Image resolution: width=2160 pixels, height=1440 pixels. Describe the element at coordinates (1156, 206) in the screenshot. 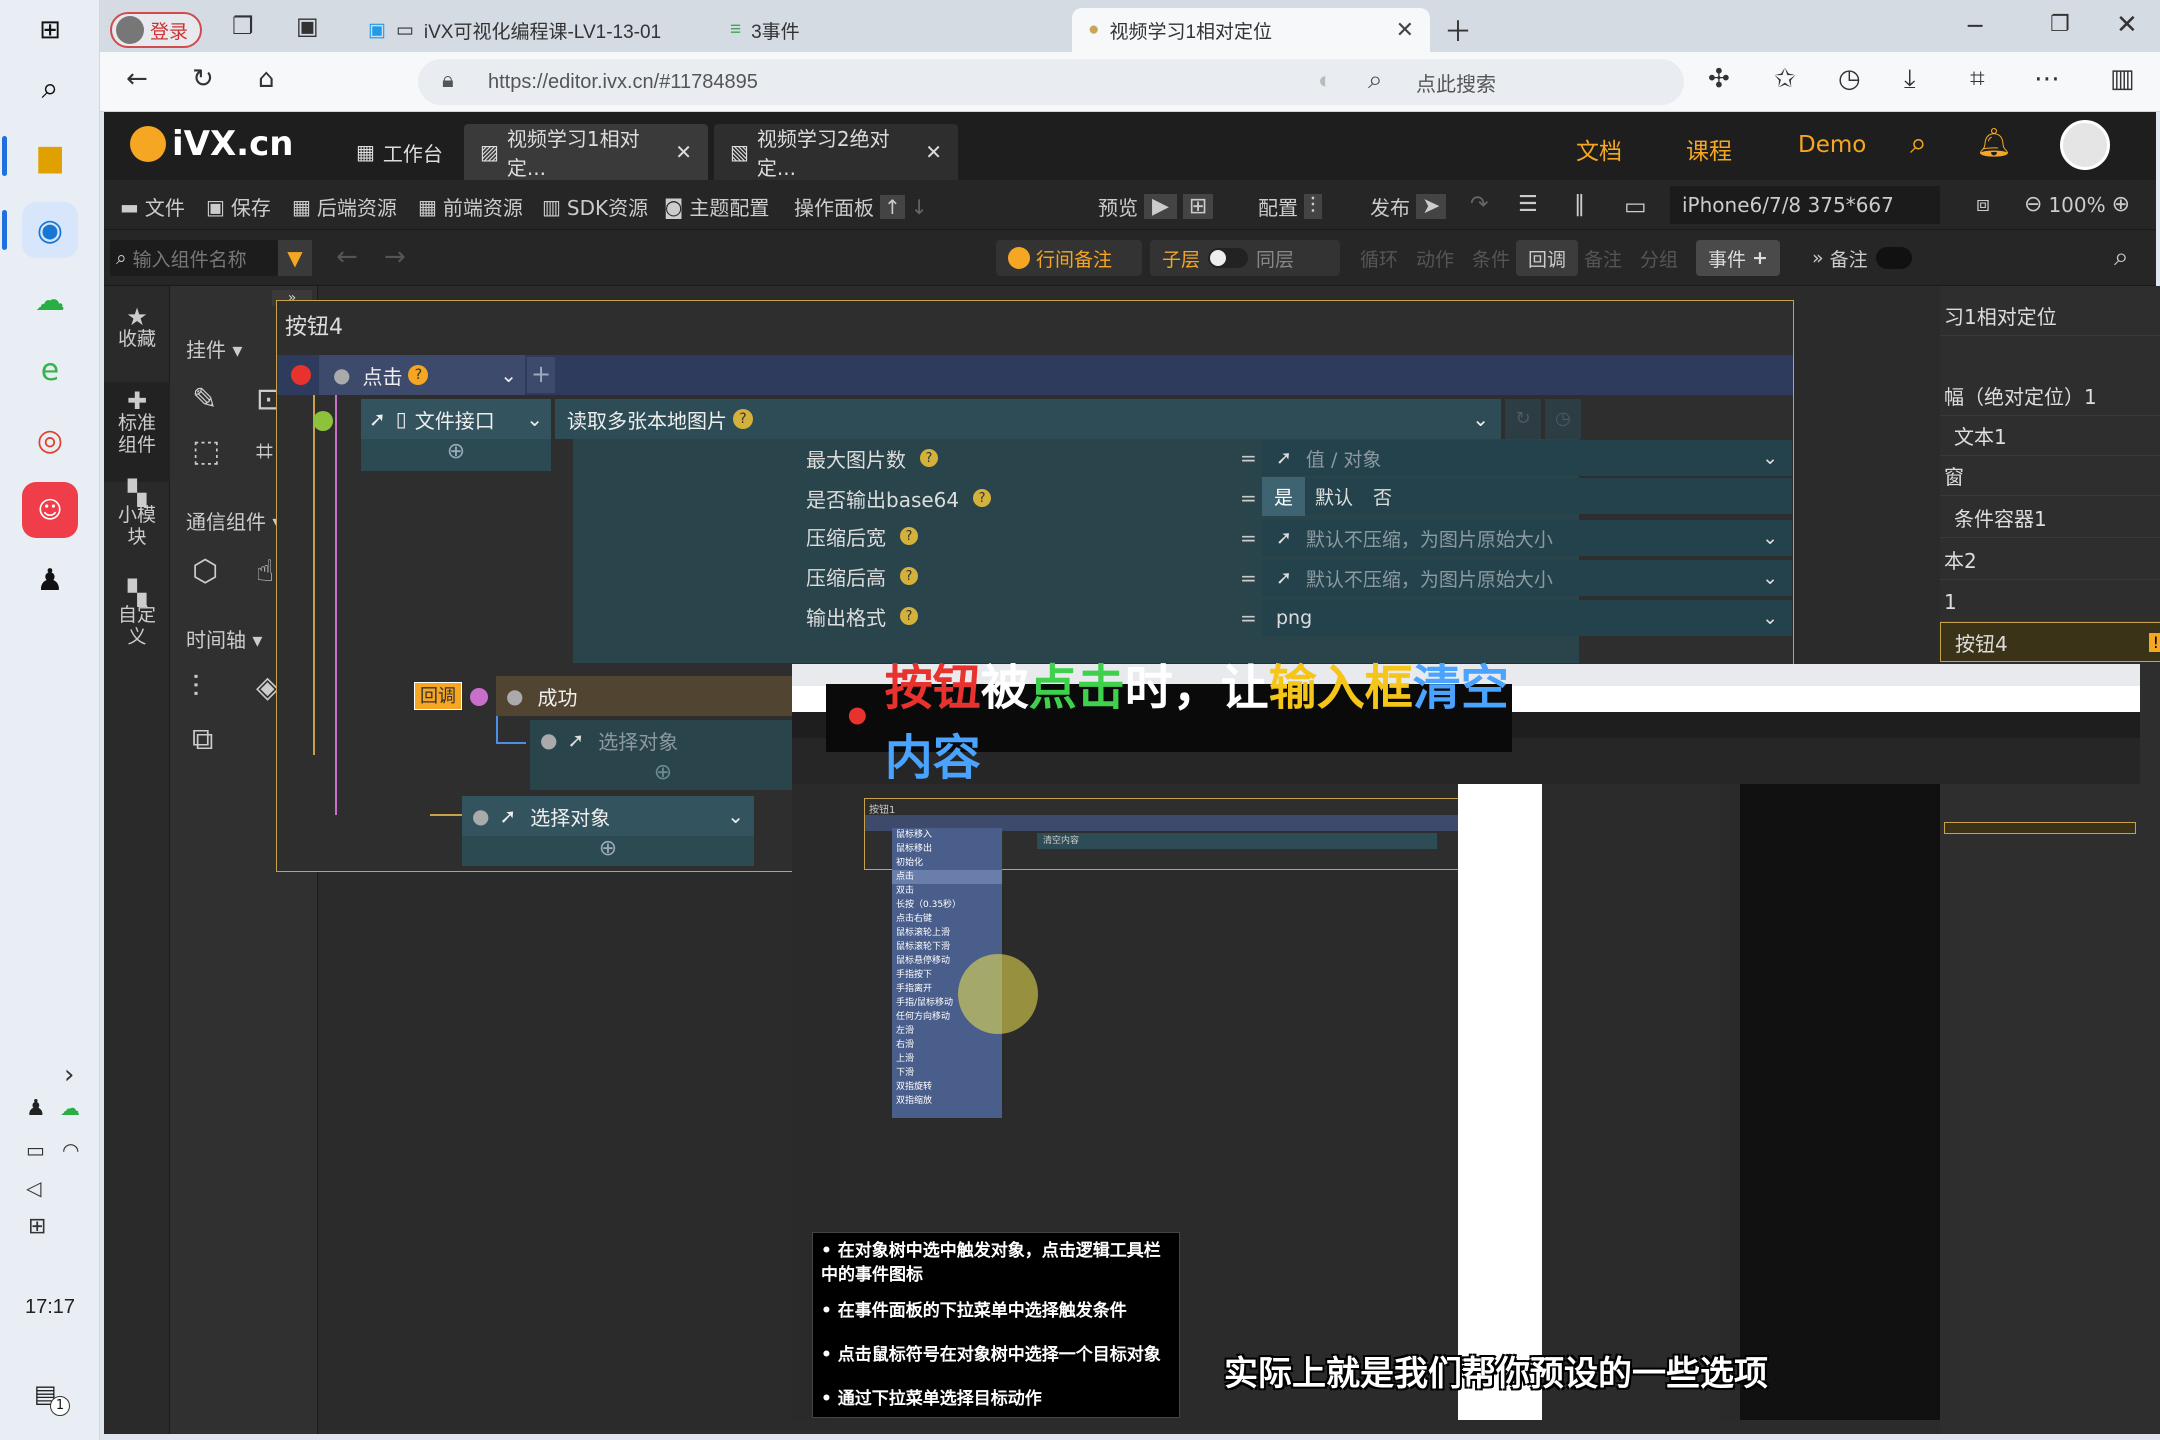

I see `preview-button: 预览 ▶ ⊞` at that location.